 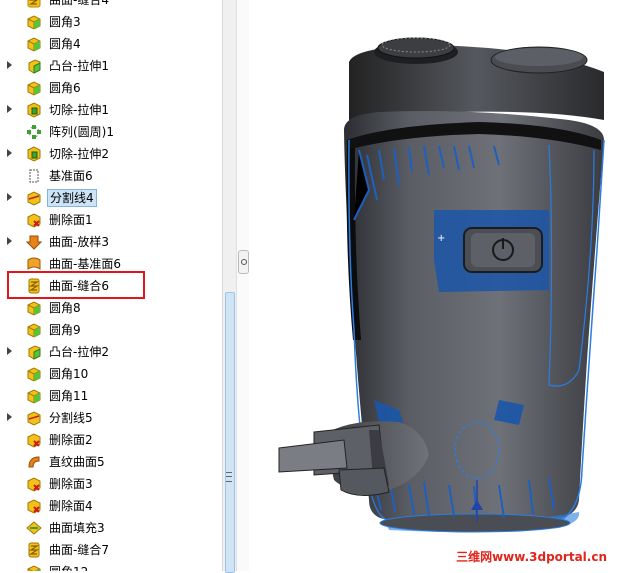 What do you see at coordinates (65, 330) in the screenshot?
I see `tree-item-label: 圆角9` at bounding box center [65, 330].